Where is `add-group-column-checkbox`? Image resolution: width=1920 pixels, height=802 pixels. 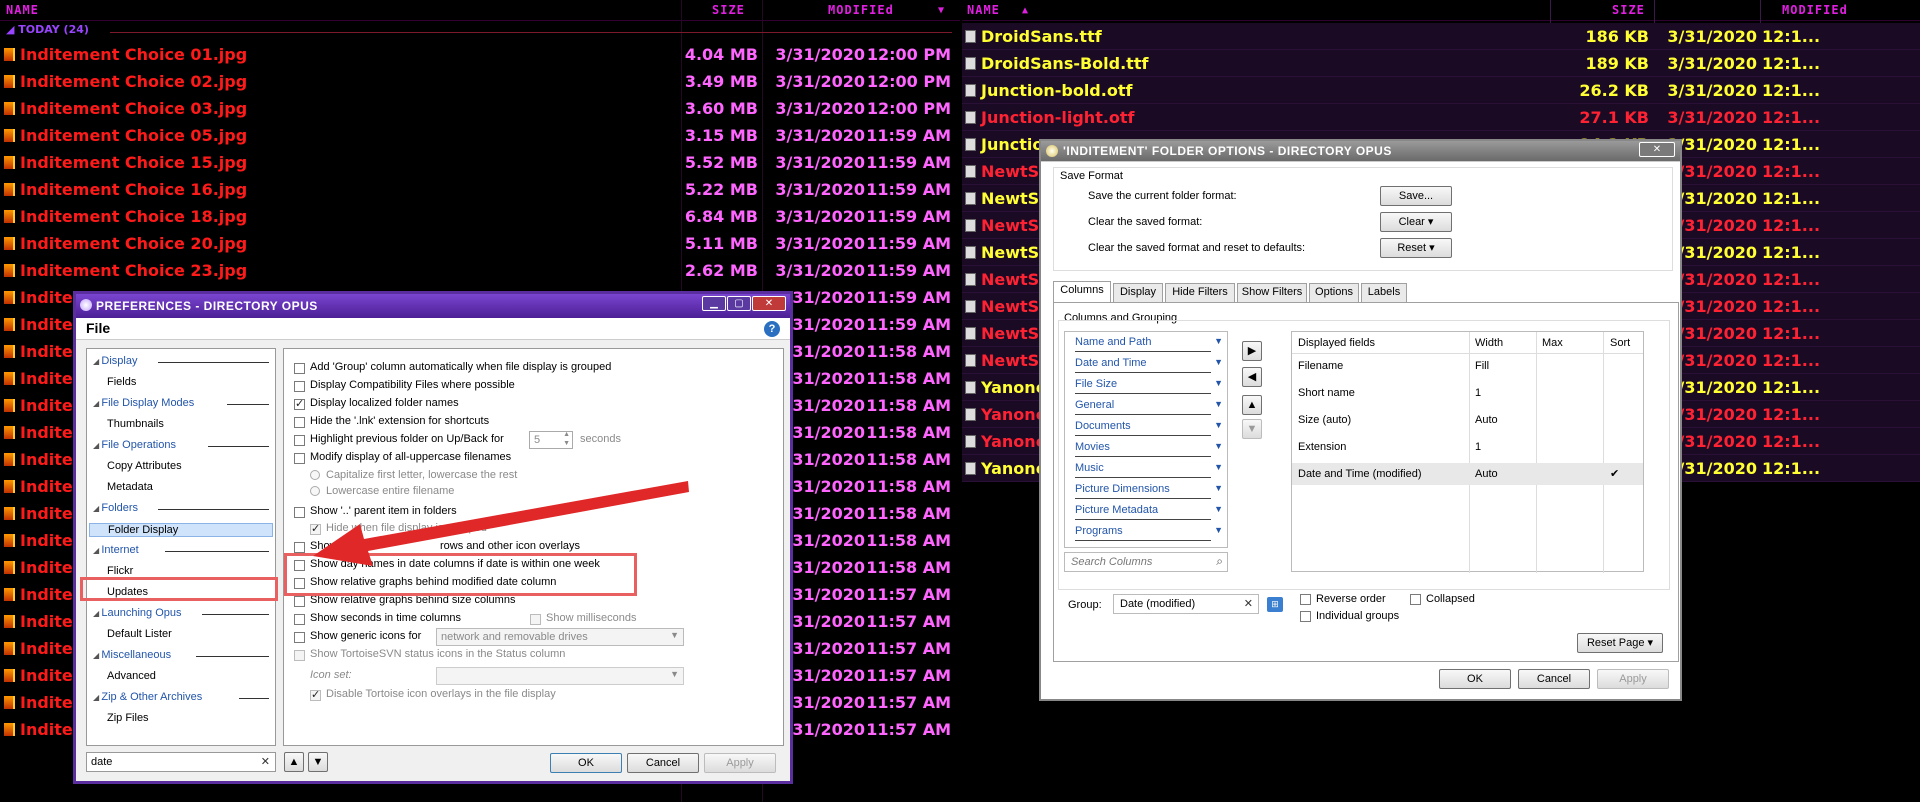 add-group-column-checkbox is located at coordinates (299, 368).